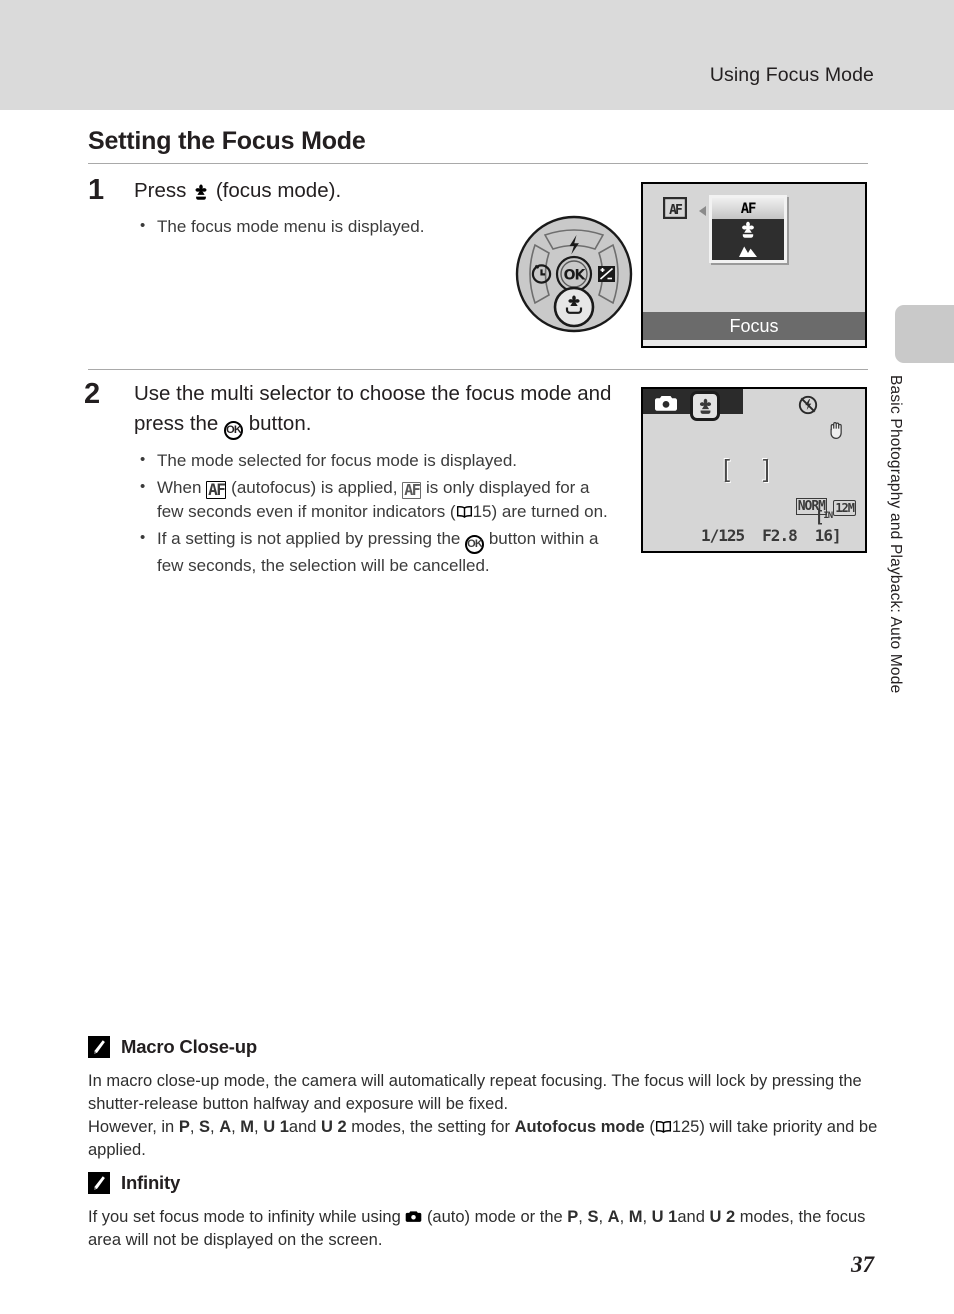  I want to click on shutter-speed-value: 1/125, so click(723, 535).